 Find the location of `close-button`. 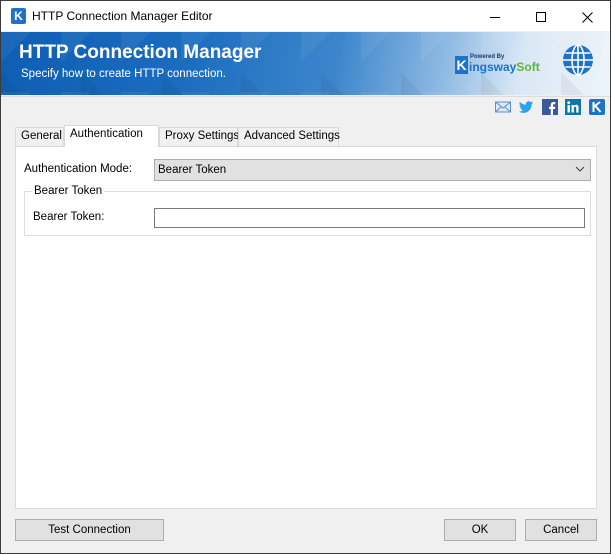

close-button is located at coordinates (587, 16).